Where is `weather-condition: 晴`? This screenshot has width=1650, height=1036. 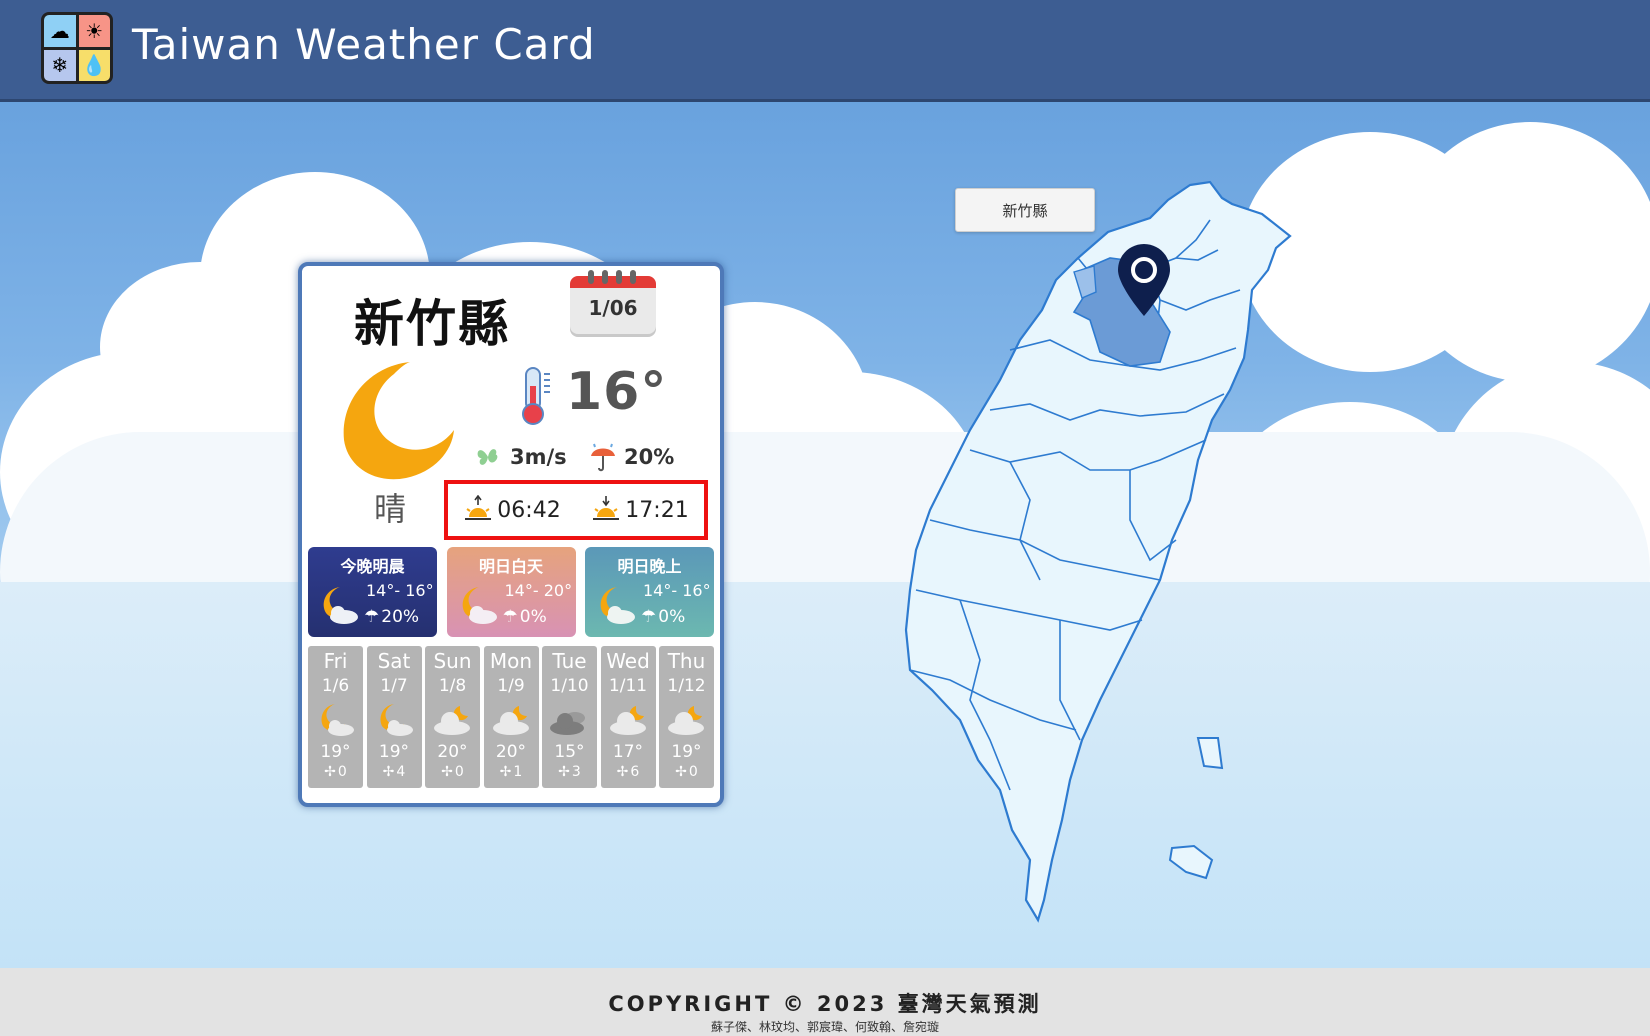 weather-condition: 晴 is located at coordinates (390, 509).